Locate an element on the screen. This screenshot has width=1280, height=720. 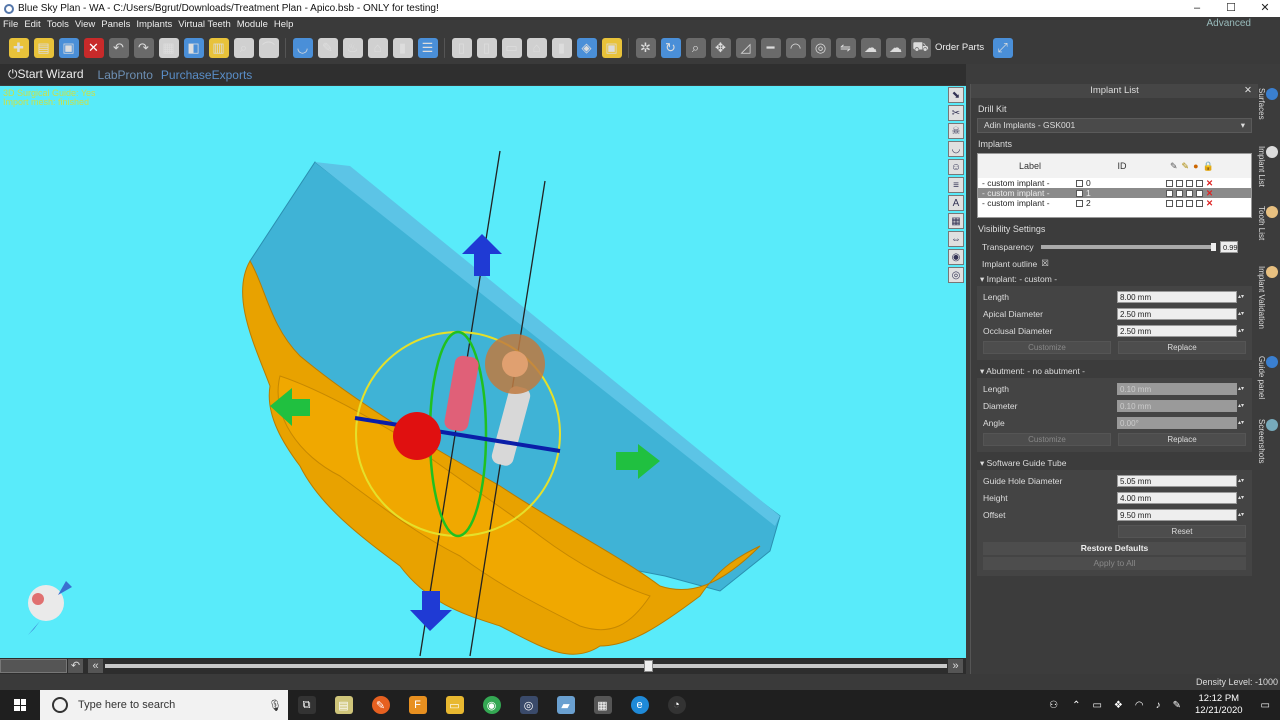
microphone-icon: 🎙 is located at coordinates (275, 705).